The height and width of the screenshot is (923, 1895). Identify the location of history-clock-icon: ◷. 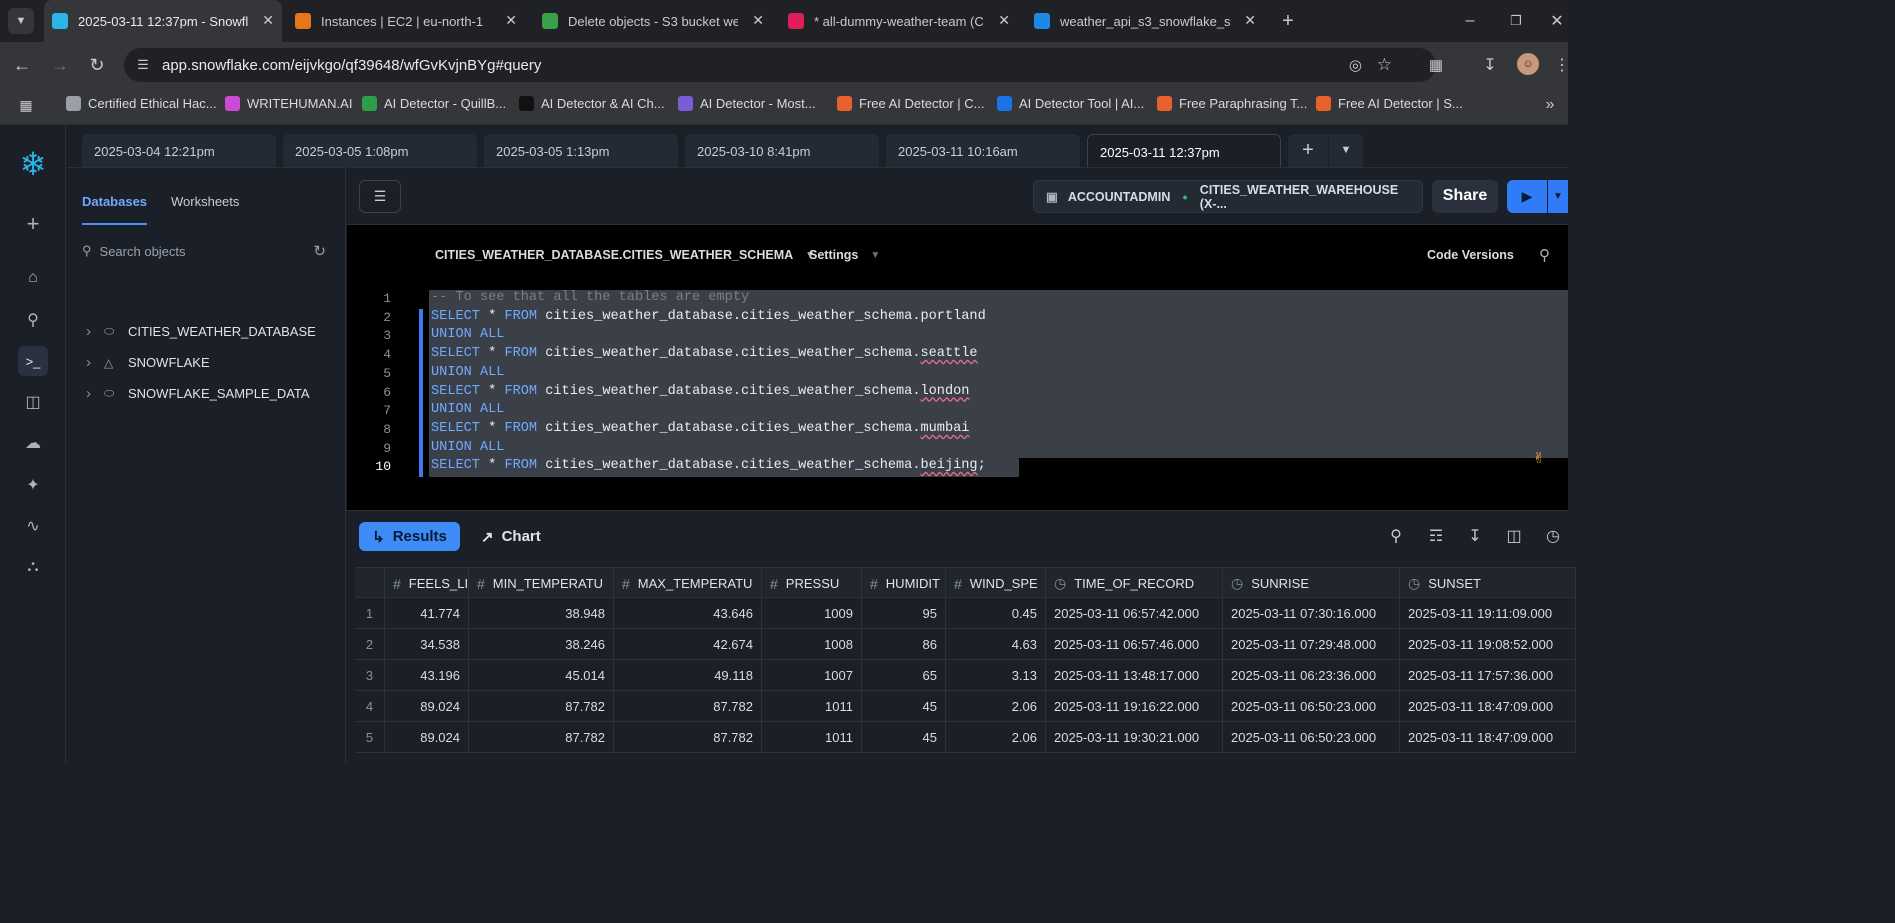
(1553, 536).